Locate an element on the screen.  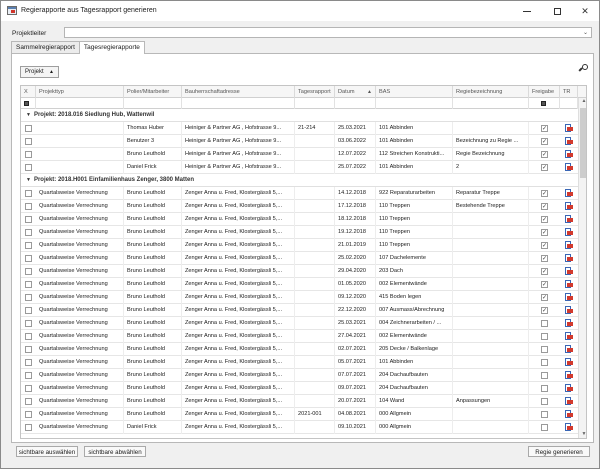
close-button: ✕ is located at coordinates (585, 11).